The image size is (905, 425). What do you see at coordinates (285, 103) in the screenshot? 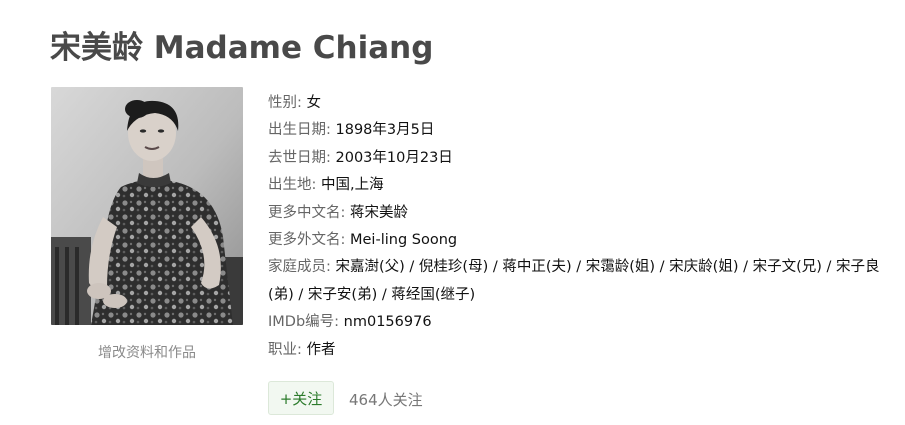
I see `gender-label: 性别:` at bounding box center [285, 103].